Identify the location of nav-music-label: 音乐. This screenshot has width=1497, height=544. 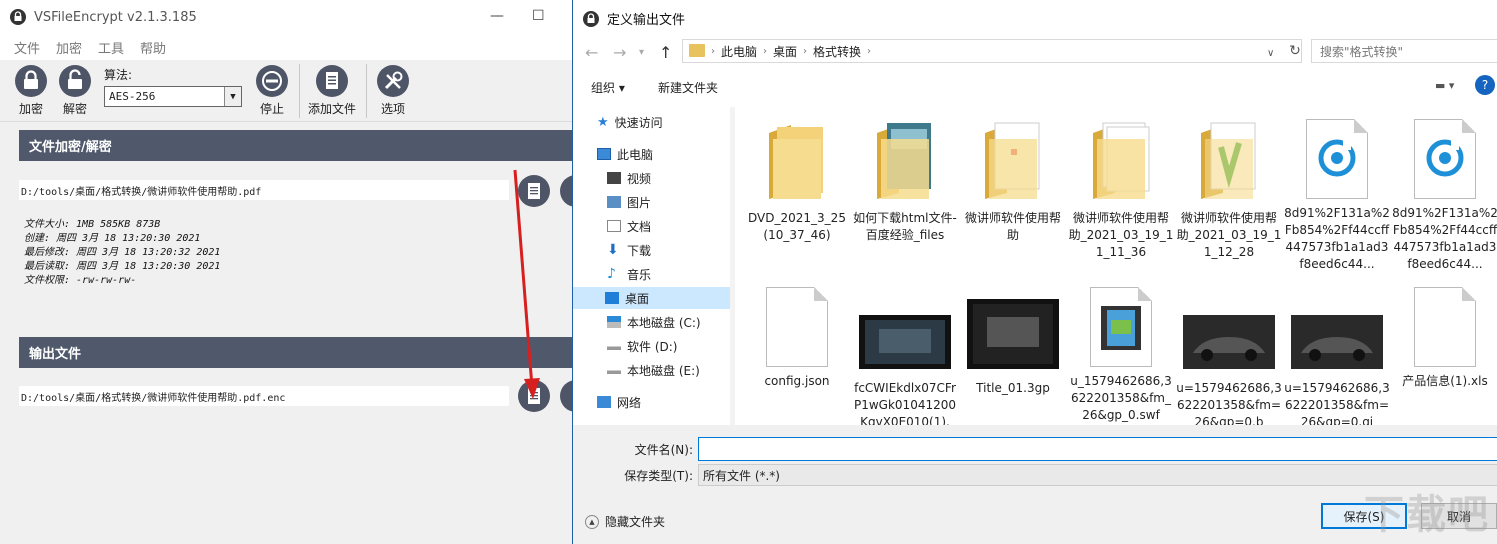
(639, 274).